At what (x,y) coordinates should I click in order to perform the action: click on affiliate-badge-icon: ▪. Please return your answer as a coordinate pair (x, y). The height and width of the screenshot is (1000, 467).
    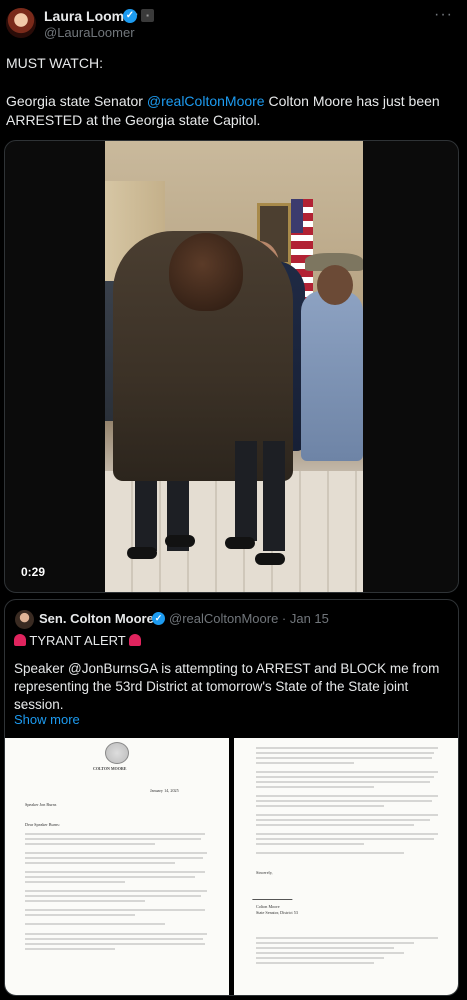
    Looking at the image, I should click on (147, 15).